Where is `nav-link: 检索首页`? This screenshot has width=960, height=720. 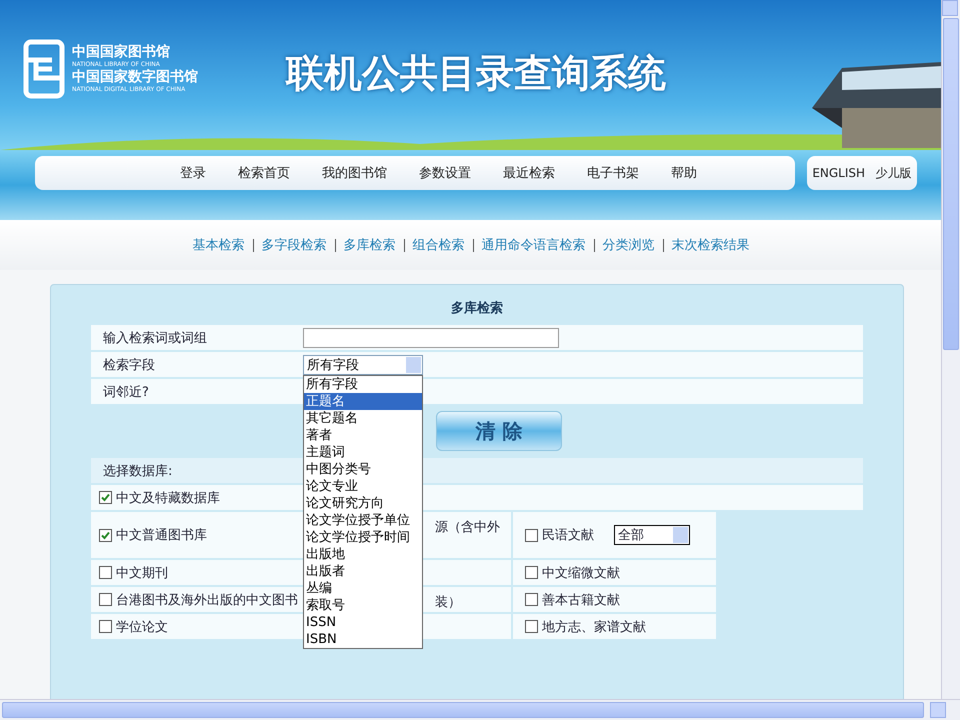 nav-link: 检索首页 is located at coordinates (264, 173).